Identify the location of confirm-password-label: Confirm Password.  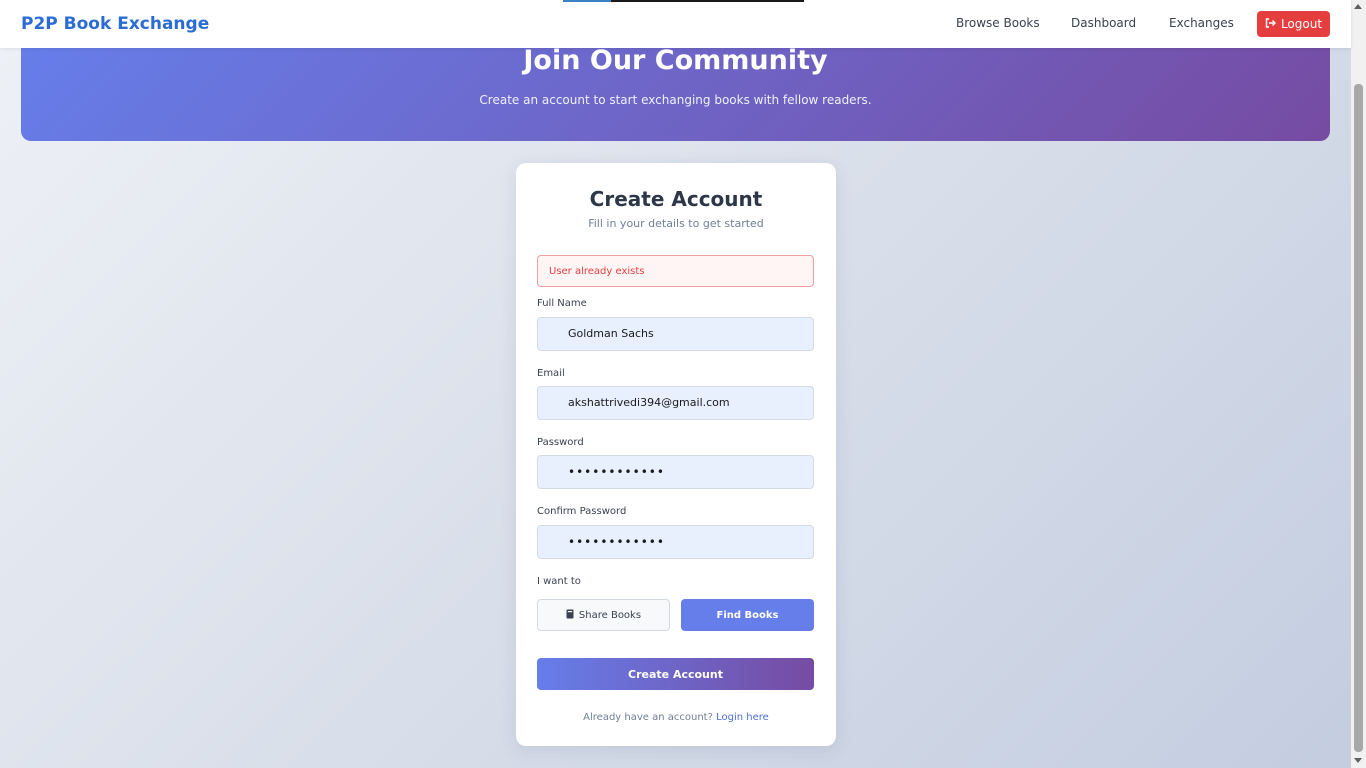
(582, 511).